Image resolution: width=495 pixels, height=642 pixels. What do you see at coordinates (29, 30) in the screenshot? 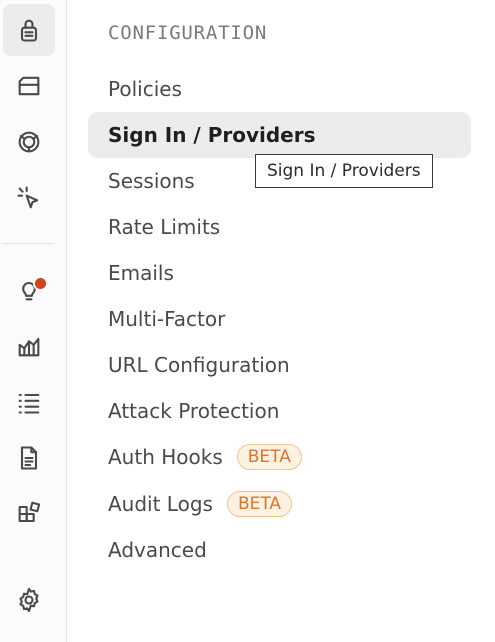
I see `lock-icon` at bounding box center [29, 30].